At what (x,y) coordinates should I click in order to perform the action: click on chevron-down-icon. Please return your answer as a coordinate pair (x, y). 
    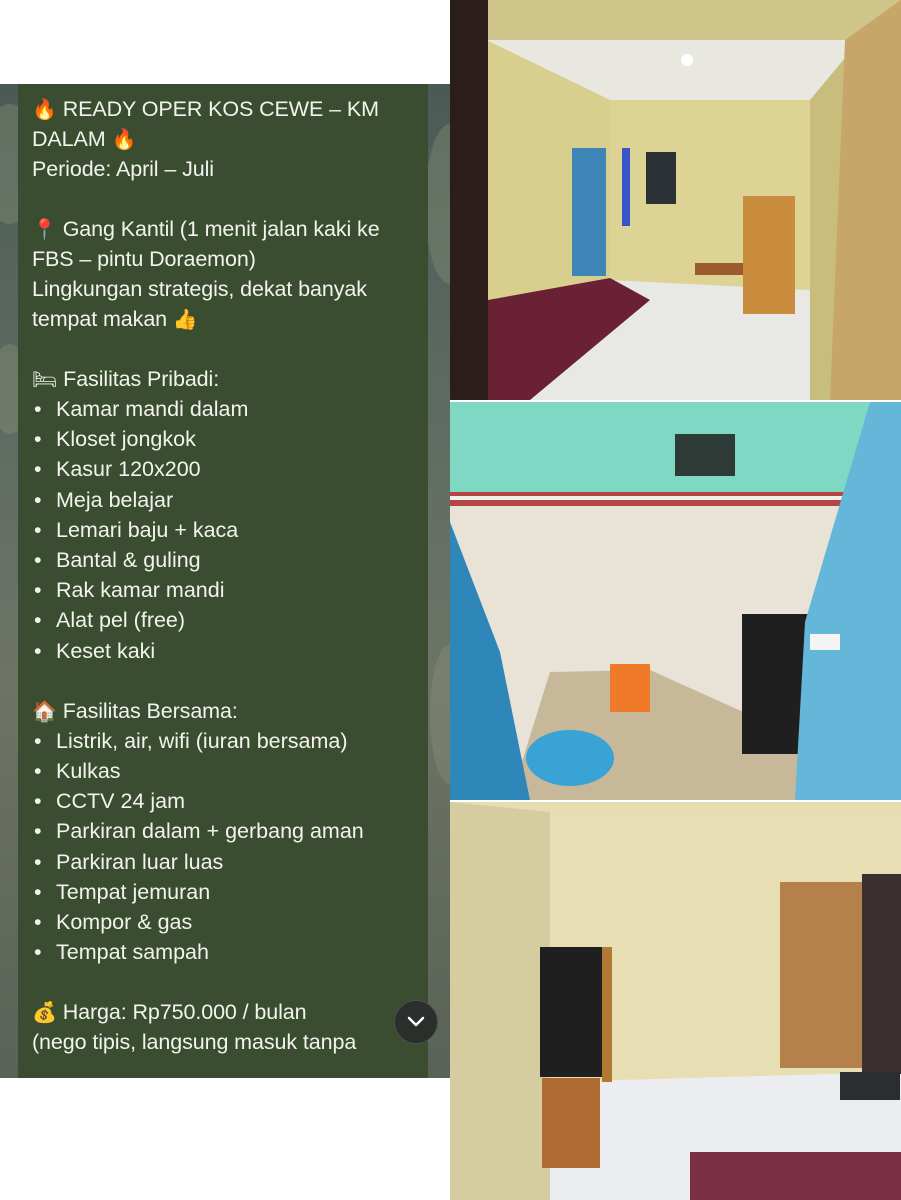
    Looking at the image, I should click on (416, 1021).